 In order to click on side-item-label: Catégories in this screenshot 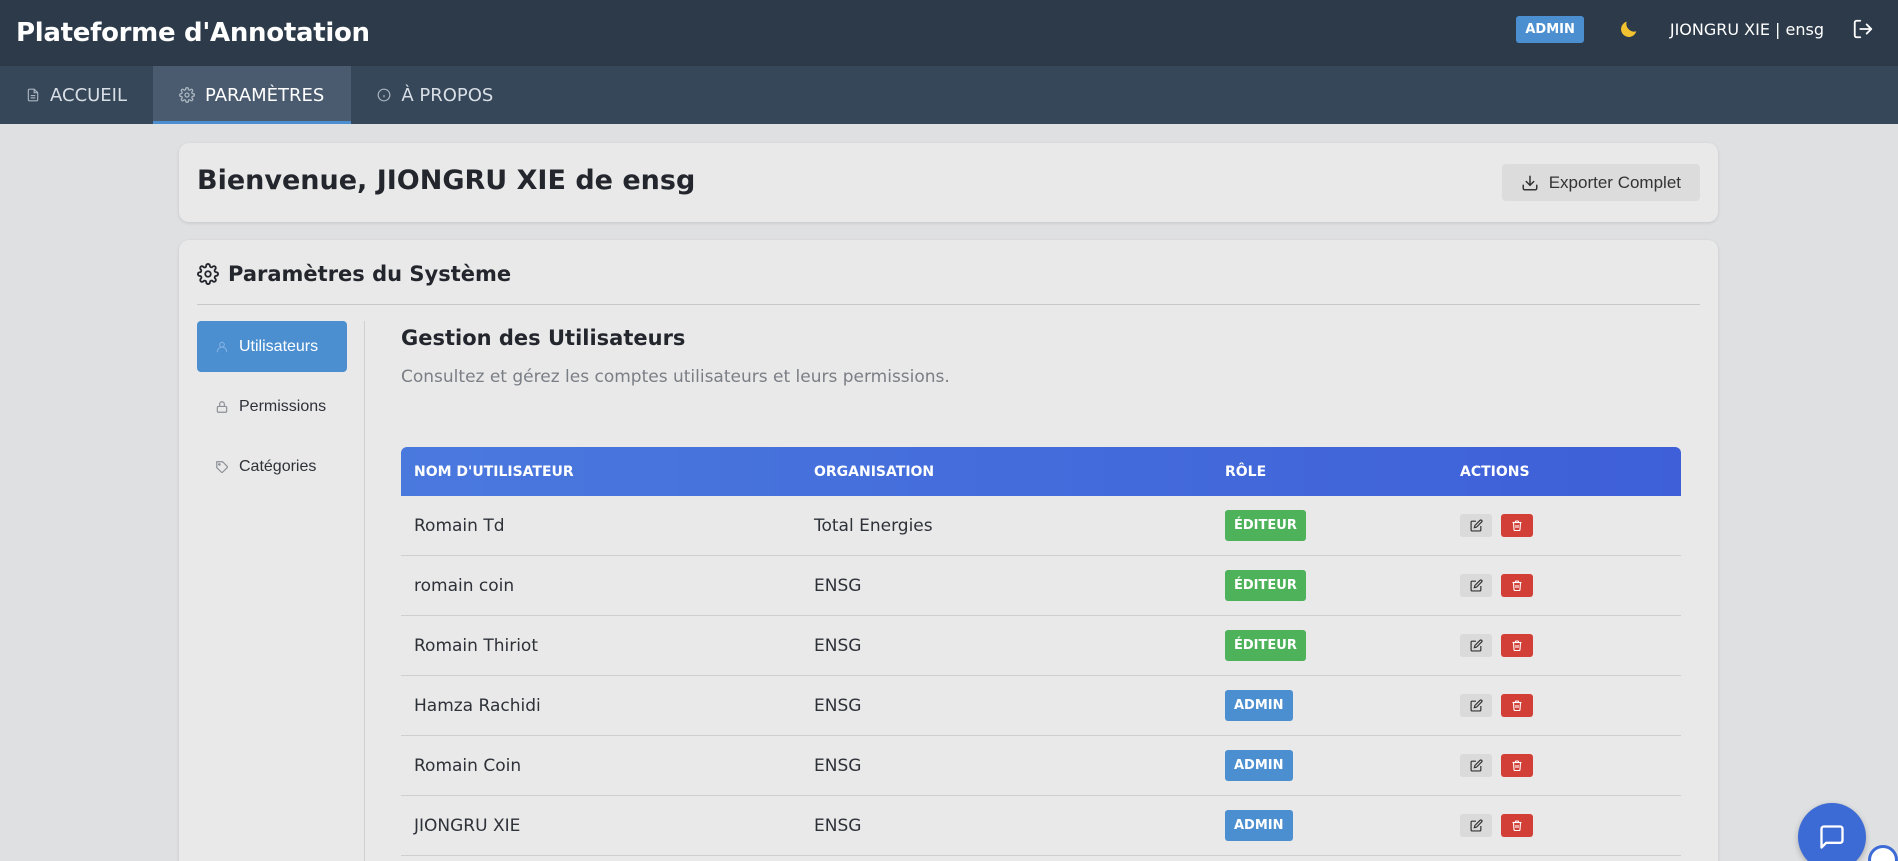, I will do `click(278, 466)`.